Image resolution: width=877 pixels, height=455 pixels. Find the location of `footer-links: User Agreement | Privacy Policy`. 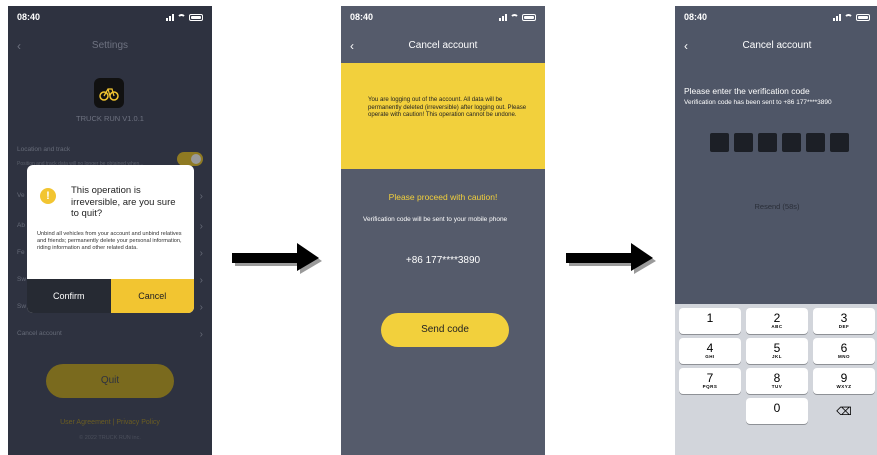

footer-links: User Agreement | Privacy Policy is located at coordinates (110, 422).